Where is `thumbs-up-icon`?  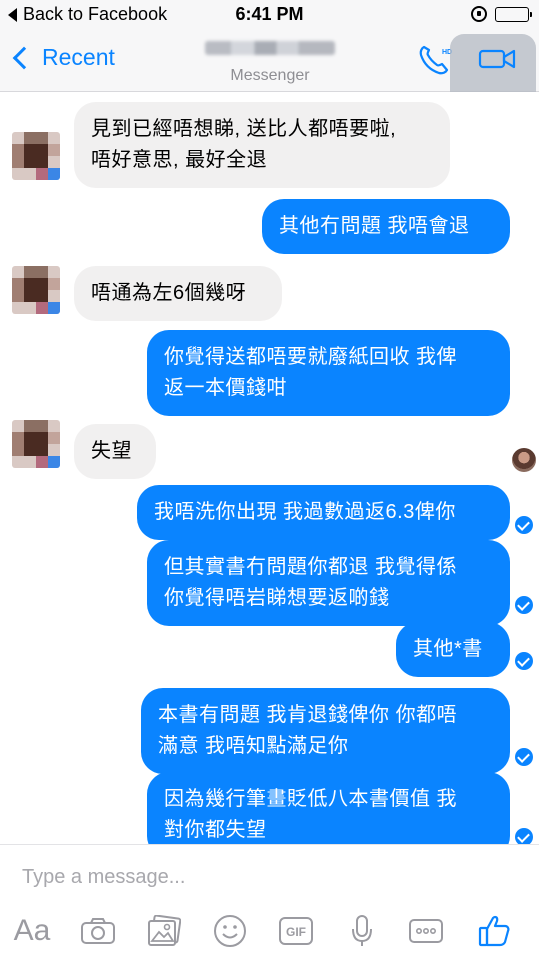 thumbs-up-icon is located at coordinates (494, 931).